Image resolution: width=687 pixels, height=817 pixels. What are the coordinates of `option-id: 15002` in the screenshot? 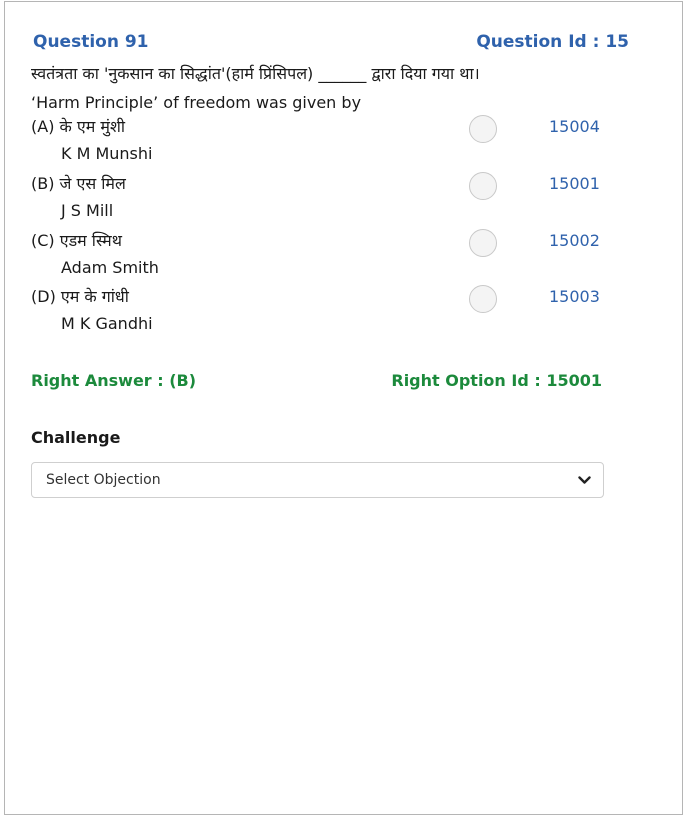 It's located at (574, 240).